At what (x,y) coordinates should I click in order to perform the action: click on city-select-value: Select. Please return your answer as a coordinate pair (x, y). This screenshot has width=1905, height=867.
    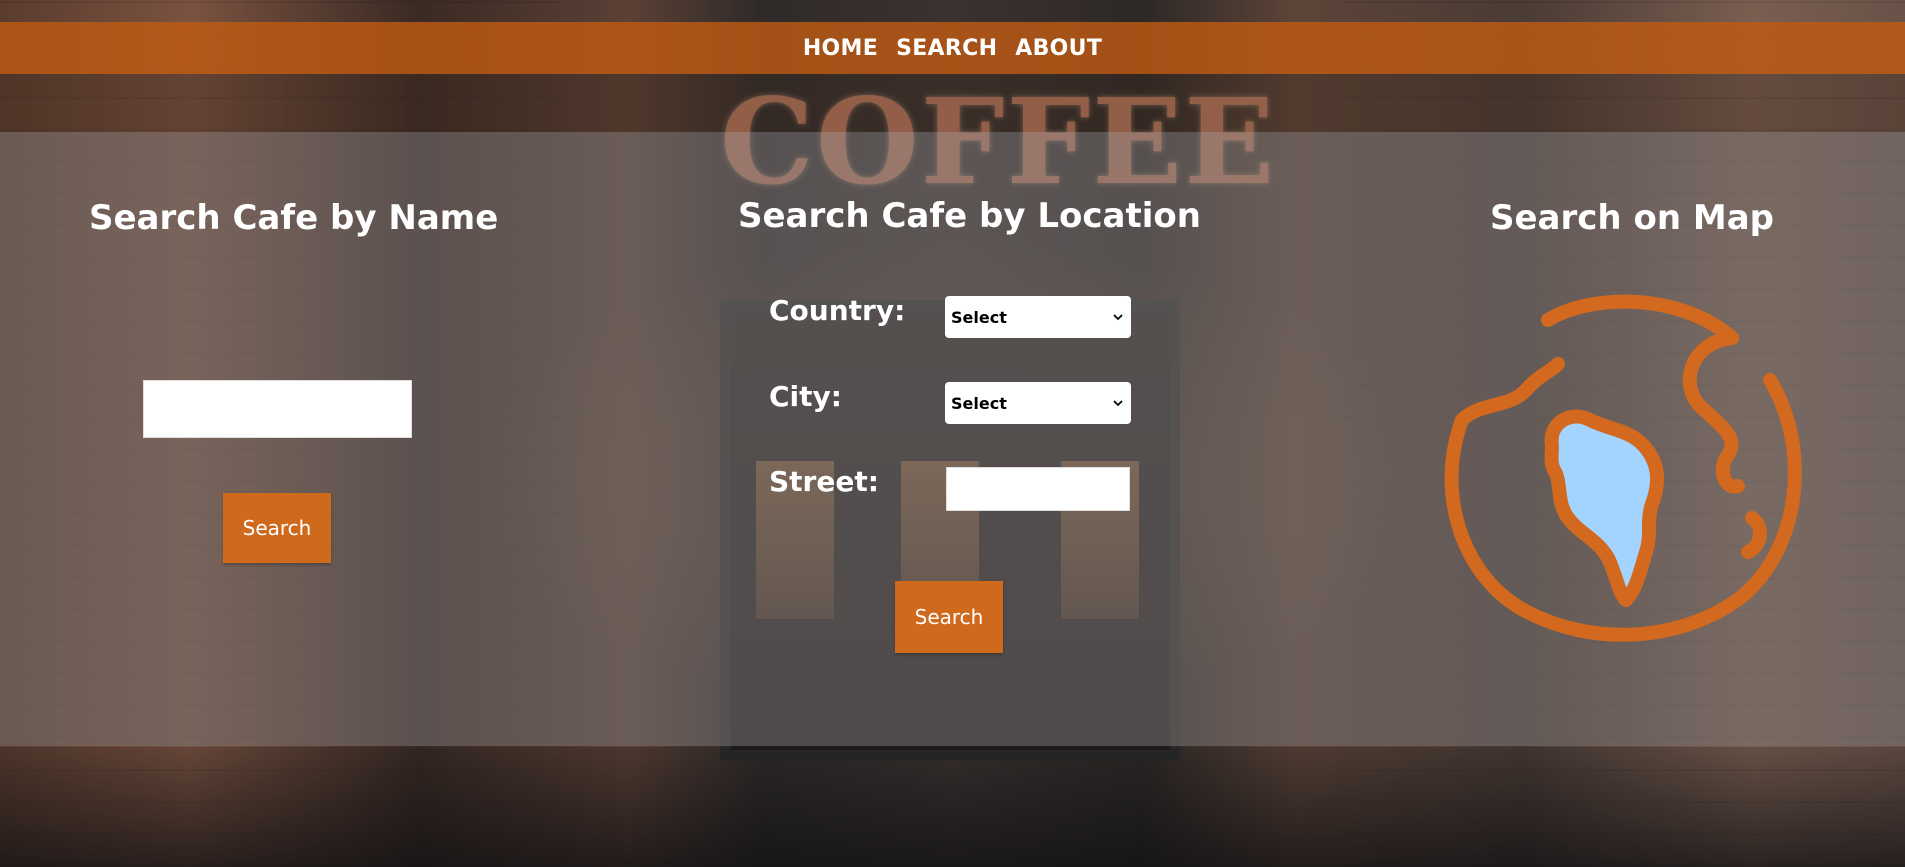
    Looking at the image, I should click on (979, 403).